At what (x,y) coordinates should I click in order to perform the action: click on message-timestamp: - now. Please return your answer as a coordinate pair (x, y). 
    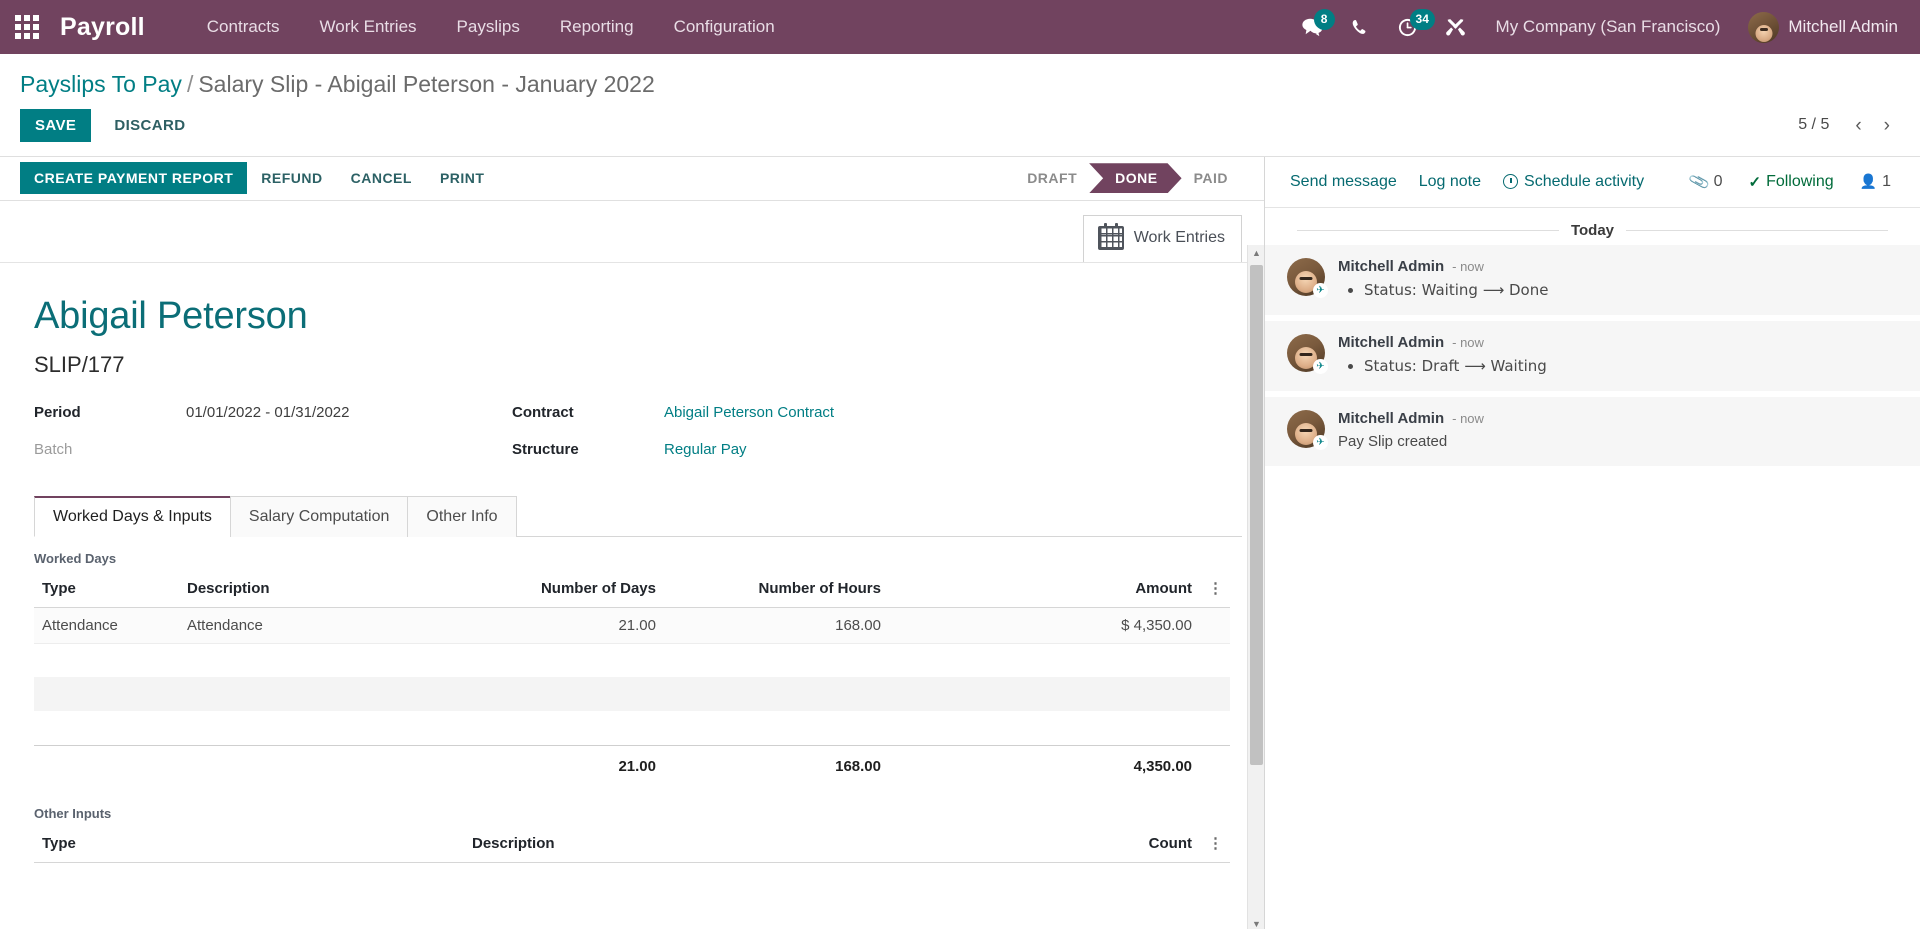
    Looking at the image, I should click on (1468, 266).